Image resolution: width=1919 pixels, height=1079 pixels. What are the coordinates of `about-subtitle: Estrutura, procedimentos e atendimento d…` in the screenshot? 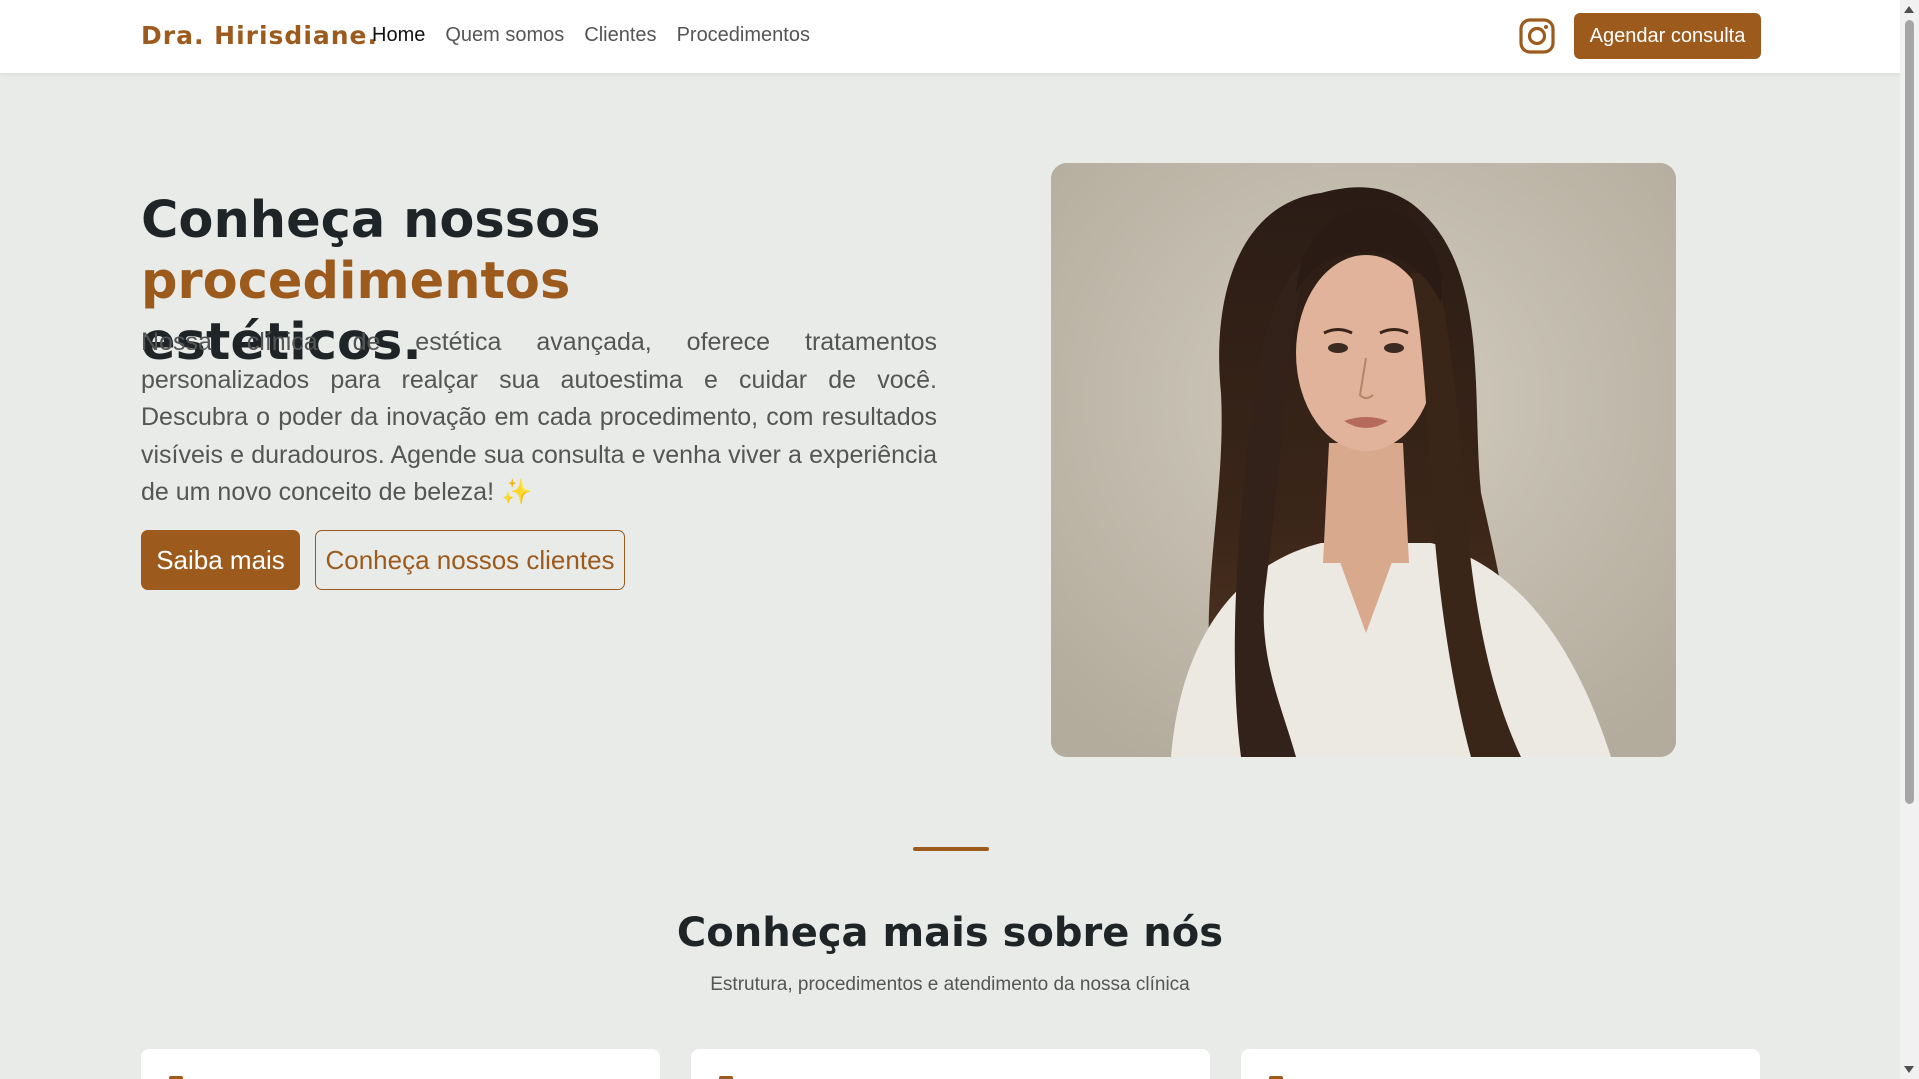 It's located at (950, 984).